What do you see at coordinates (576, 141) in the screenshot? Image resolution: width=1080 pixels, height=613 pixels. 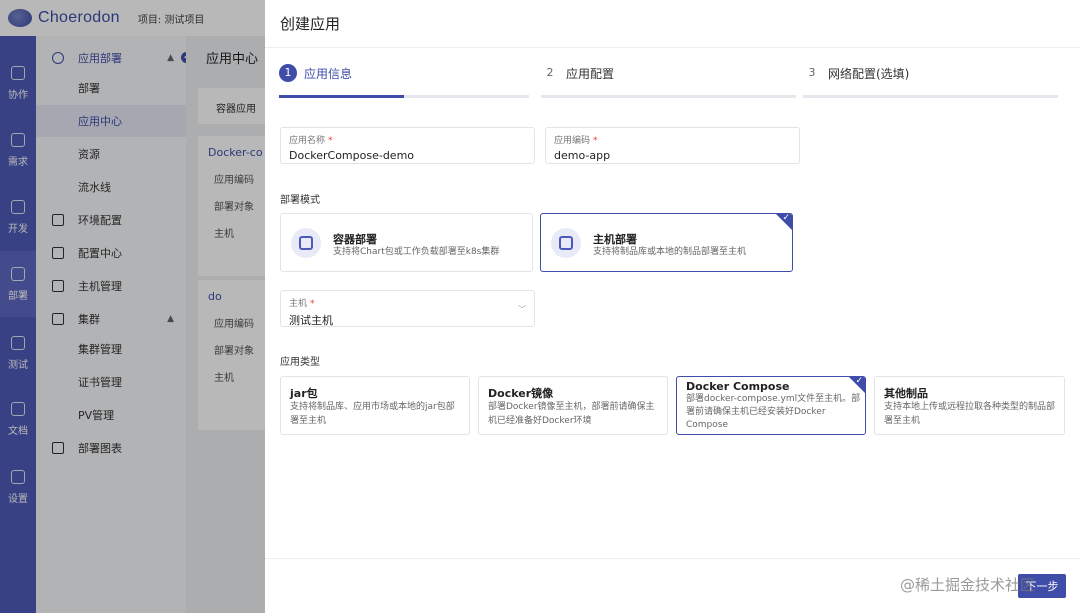 I see `field-label: 应用编码 *` at bounding box center [576, 141].